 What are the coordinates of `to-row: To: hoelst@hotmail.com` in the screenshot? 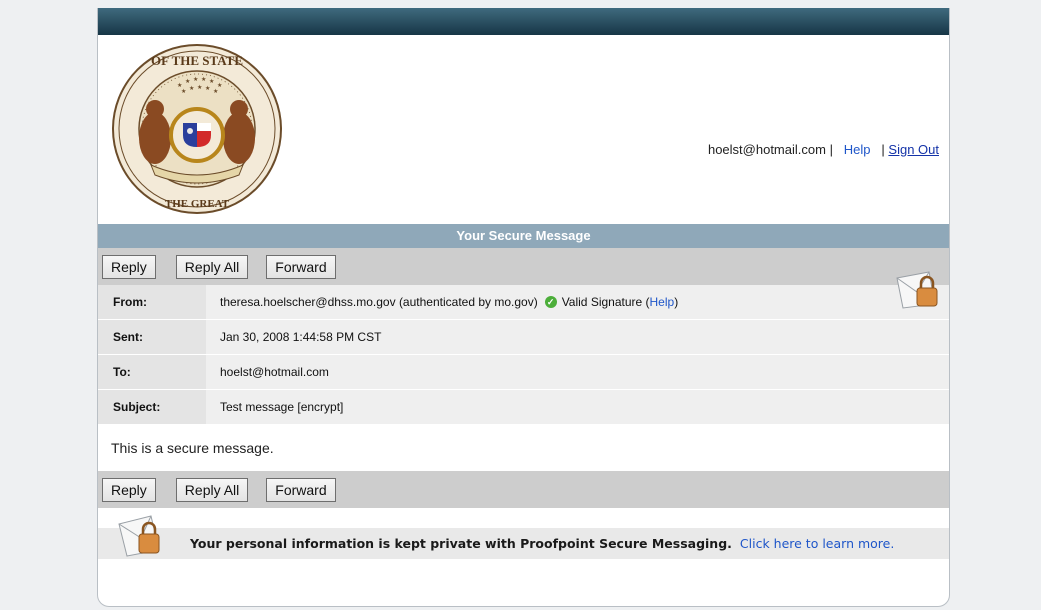 It's located at (523, 372).